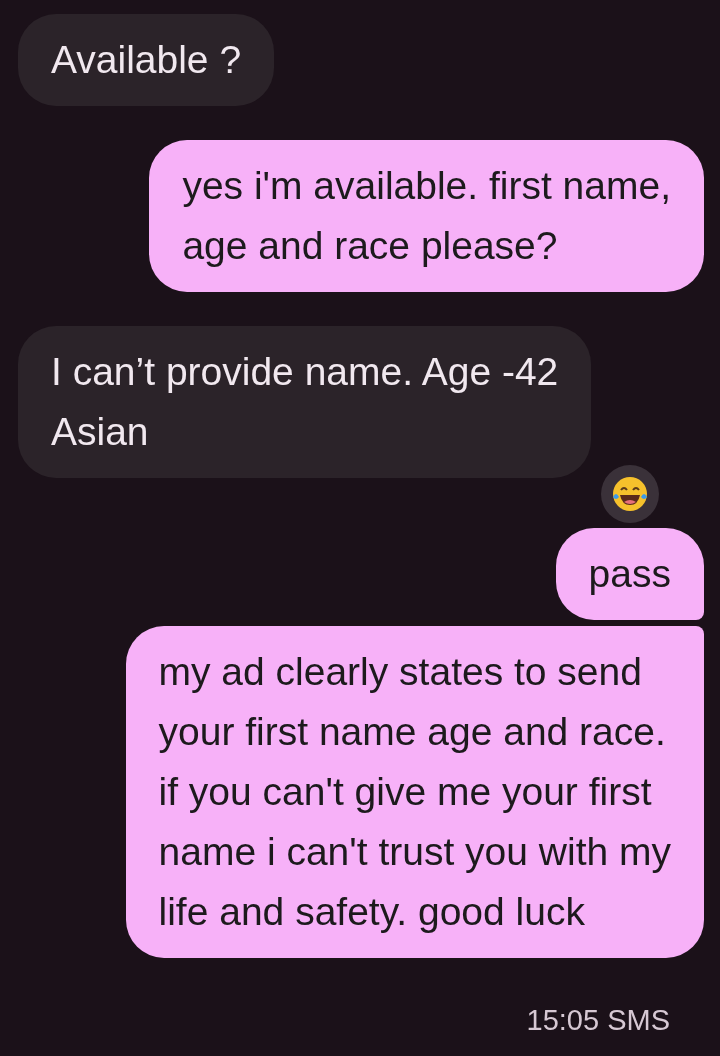 Image resolution: width=720 pixels, height=1056 pixels. Describe the element at coordinates (426, 216) in the screenshot. I see `message-bubble: yes i'm available. first name, age and race please?` at that location.